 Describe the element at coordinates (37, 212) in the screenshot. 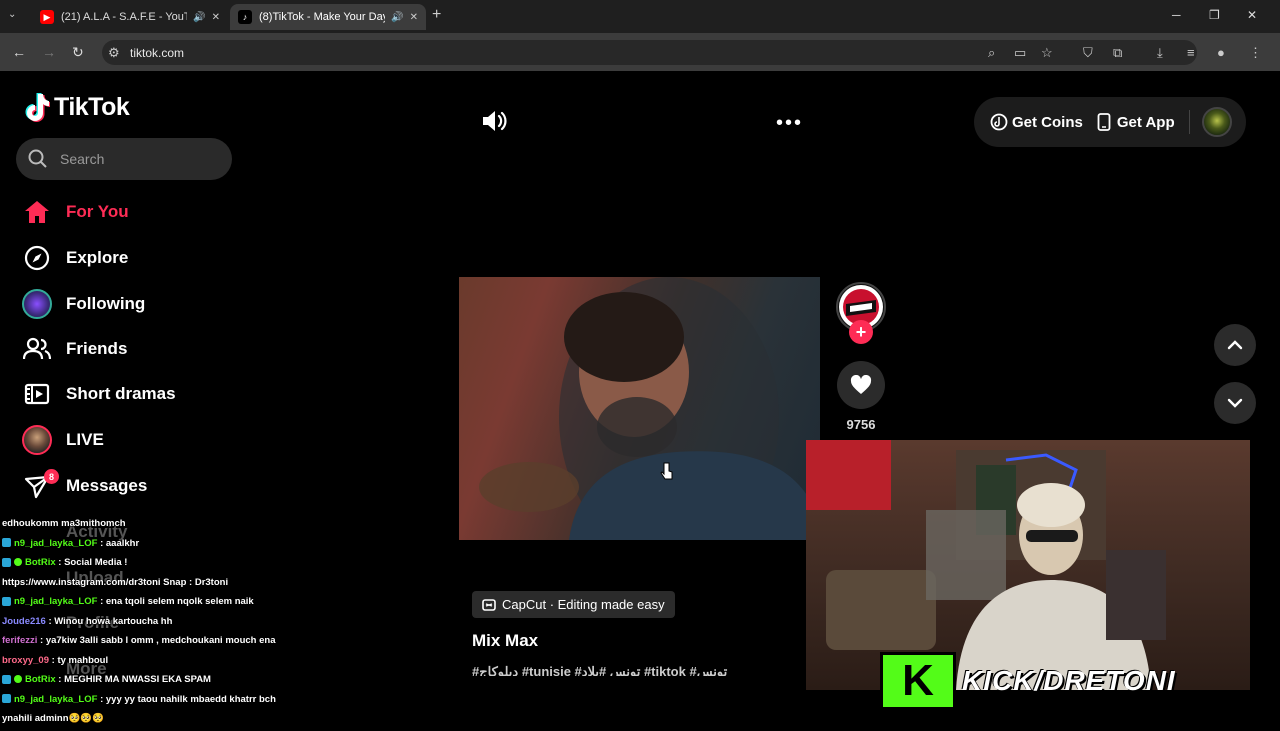

I see `home-icon` at that location.